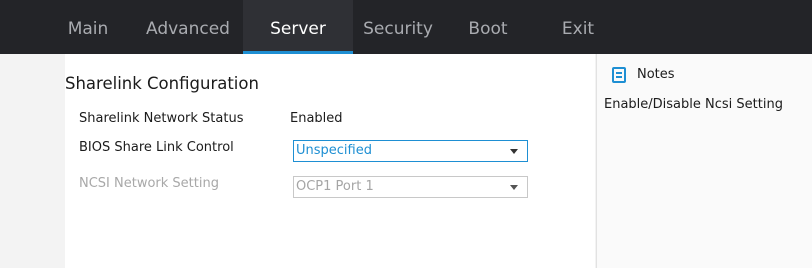 The width and height of the screenshot is (812, 268). Describe the element at coordinates (398, 27) in the screenshot. I see `tab-security: Security` at that location.